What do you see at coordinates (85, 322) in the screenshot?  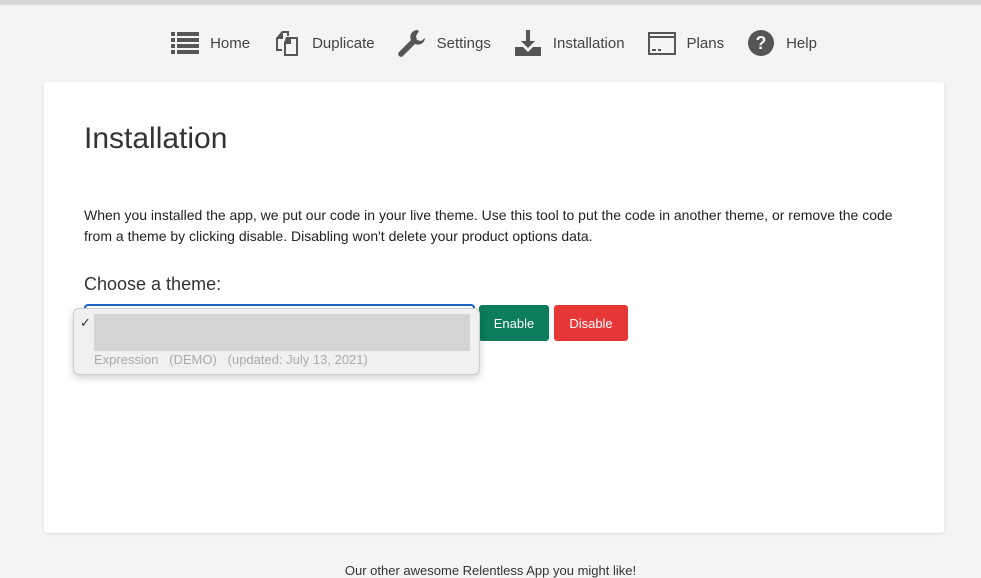 I see `checkmark-icon: ✓` at bounding box center [85, 322].